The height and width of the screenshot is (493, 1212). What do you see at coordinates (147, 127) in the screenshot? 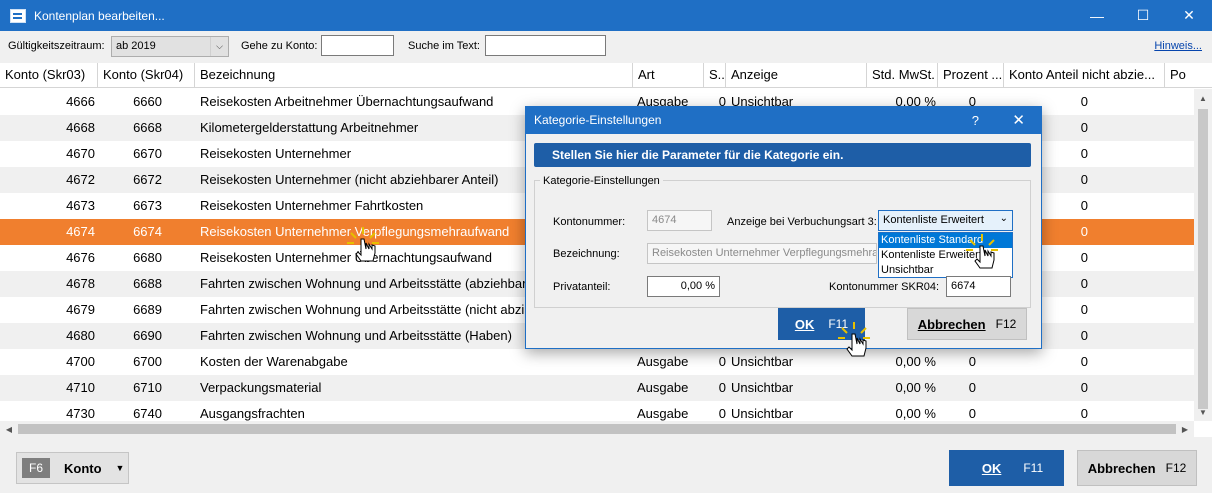
I see `cell-skr04: 6668` at bounding box center [147, 127].